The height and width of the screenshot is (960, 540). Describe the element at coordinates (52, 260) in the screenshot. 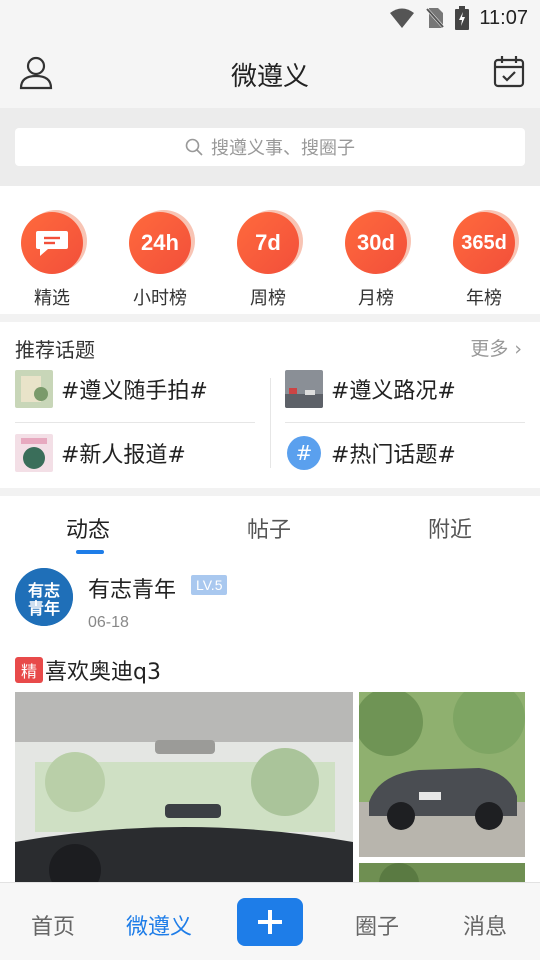

I see `rank-featured: 精选` at that location.